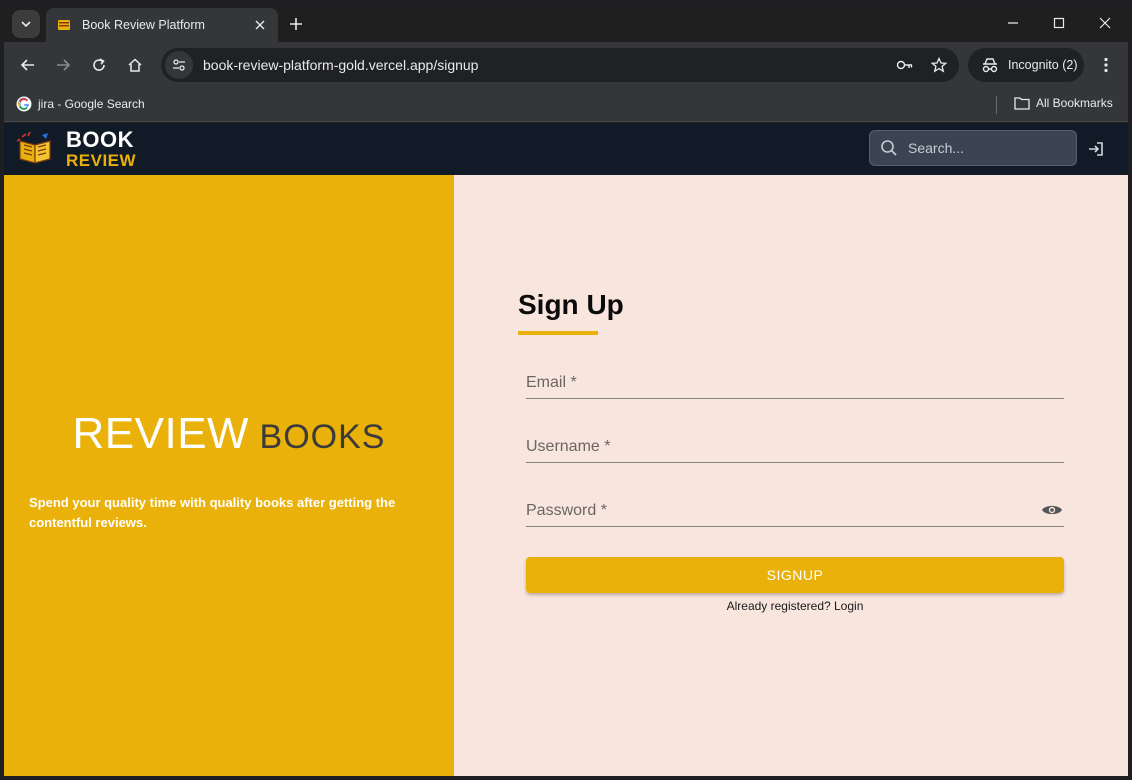 This screenshot has height=780, width=1132. Describe the element at coordinates (566, 510) in the screenshot. I see `password-label: Password *` at that location.